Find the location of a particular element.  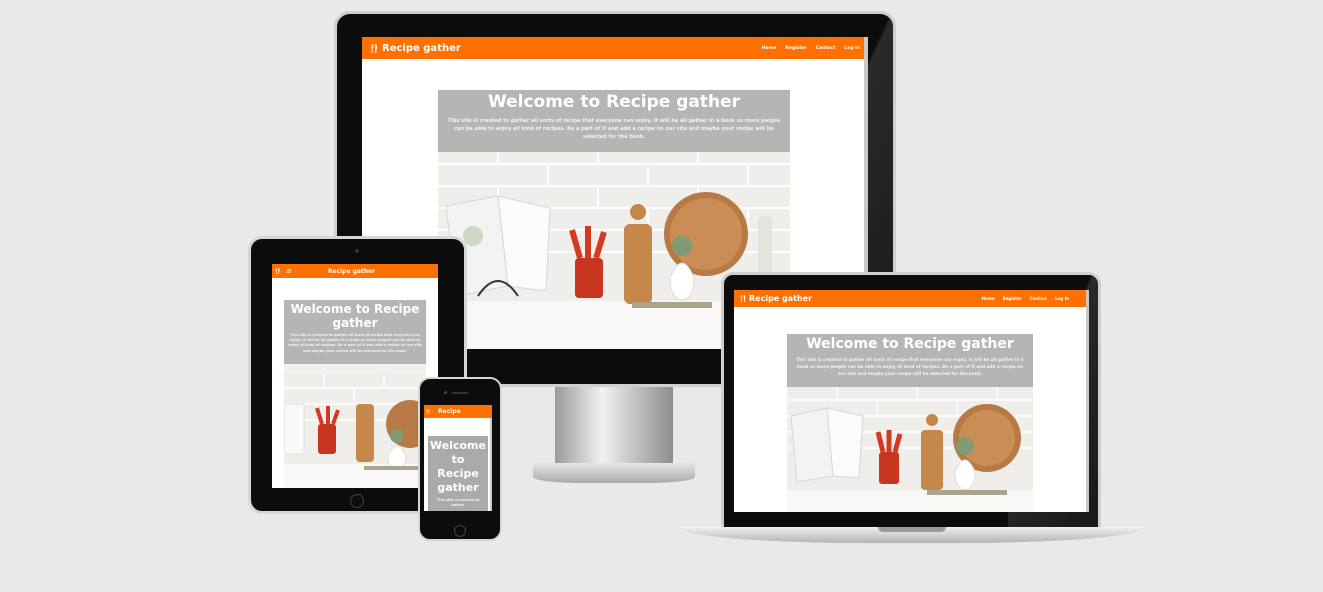

navbar: ≡ Recipe gather is located at coordinates (355, 271).